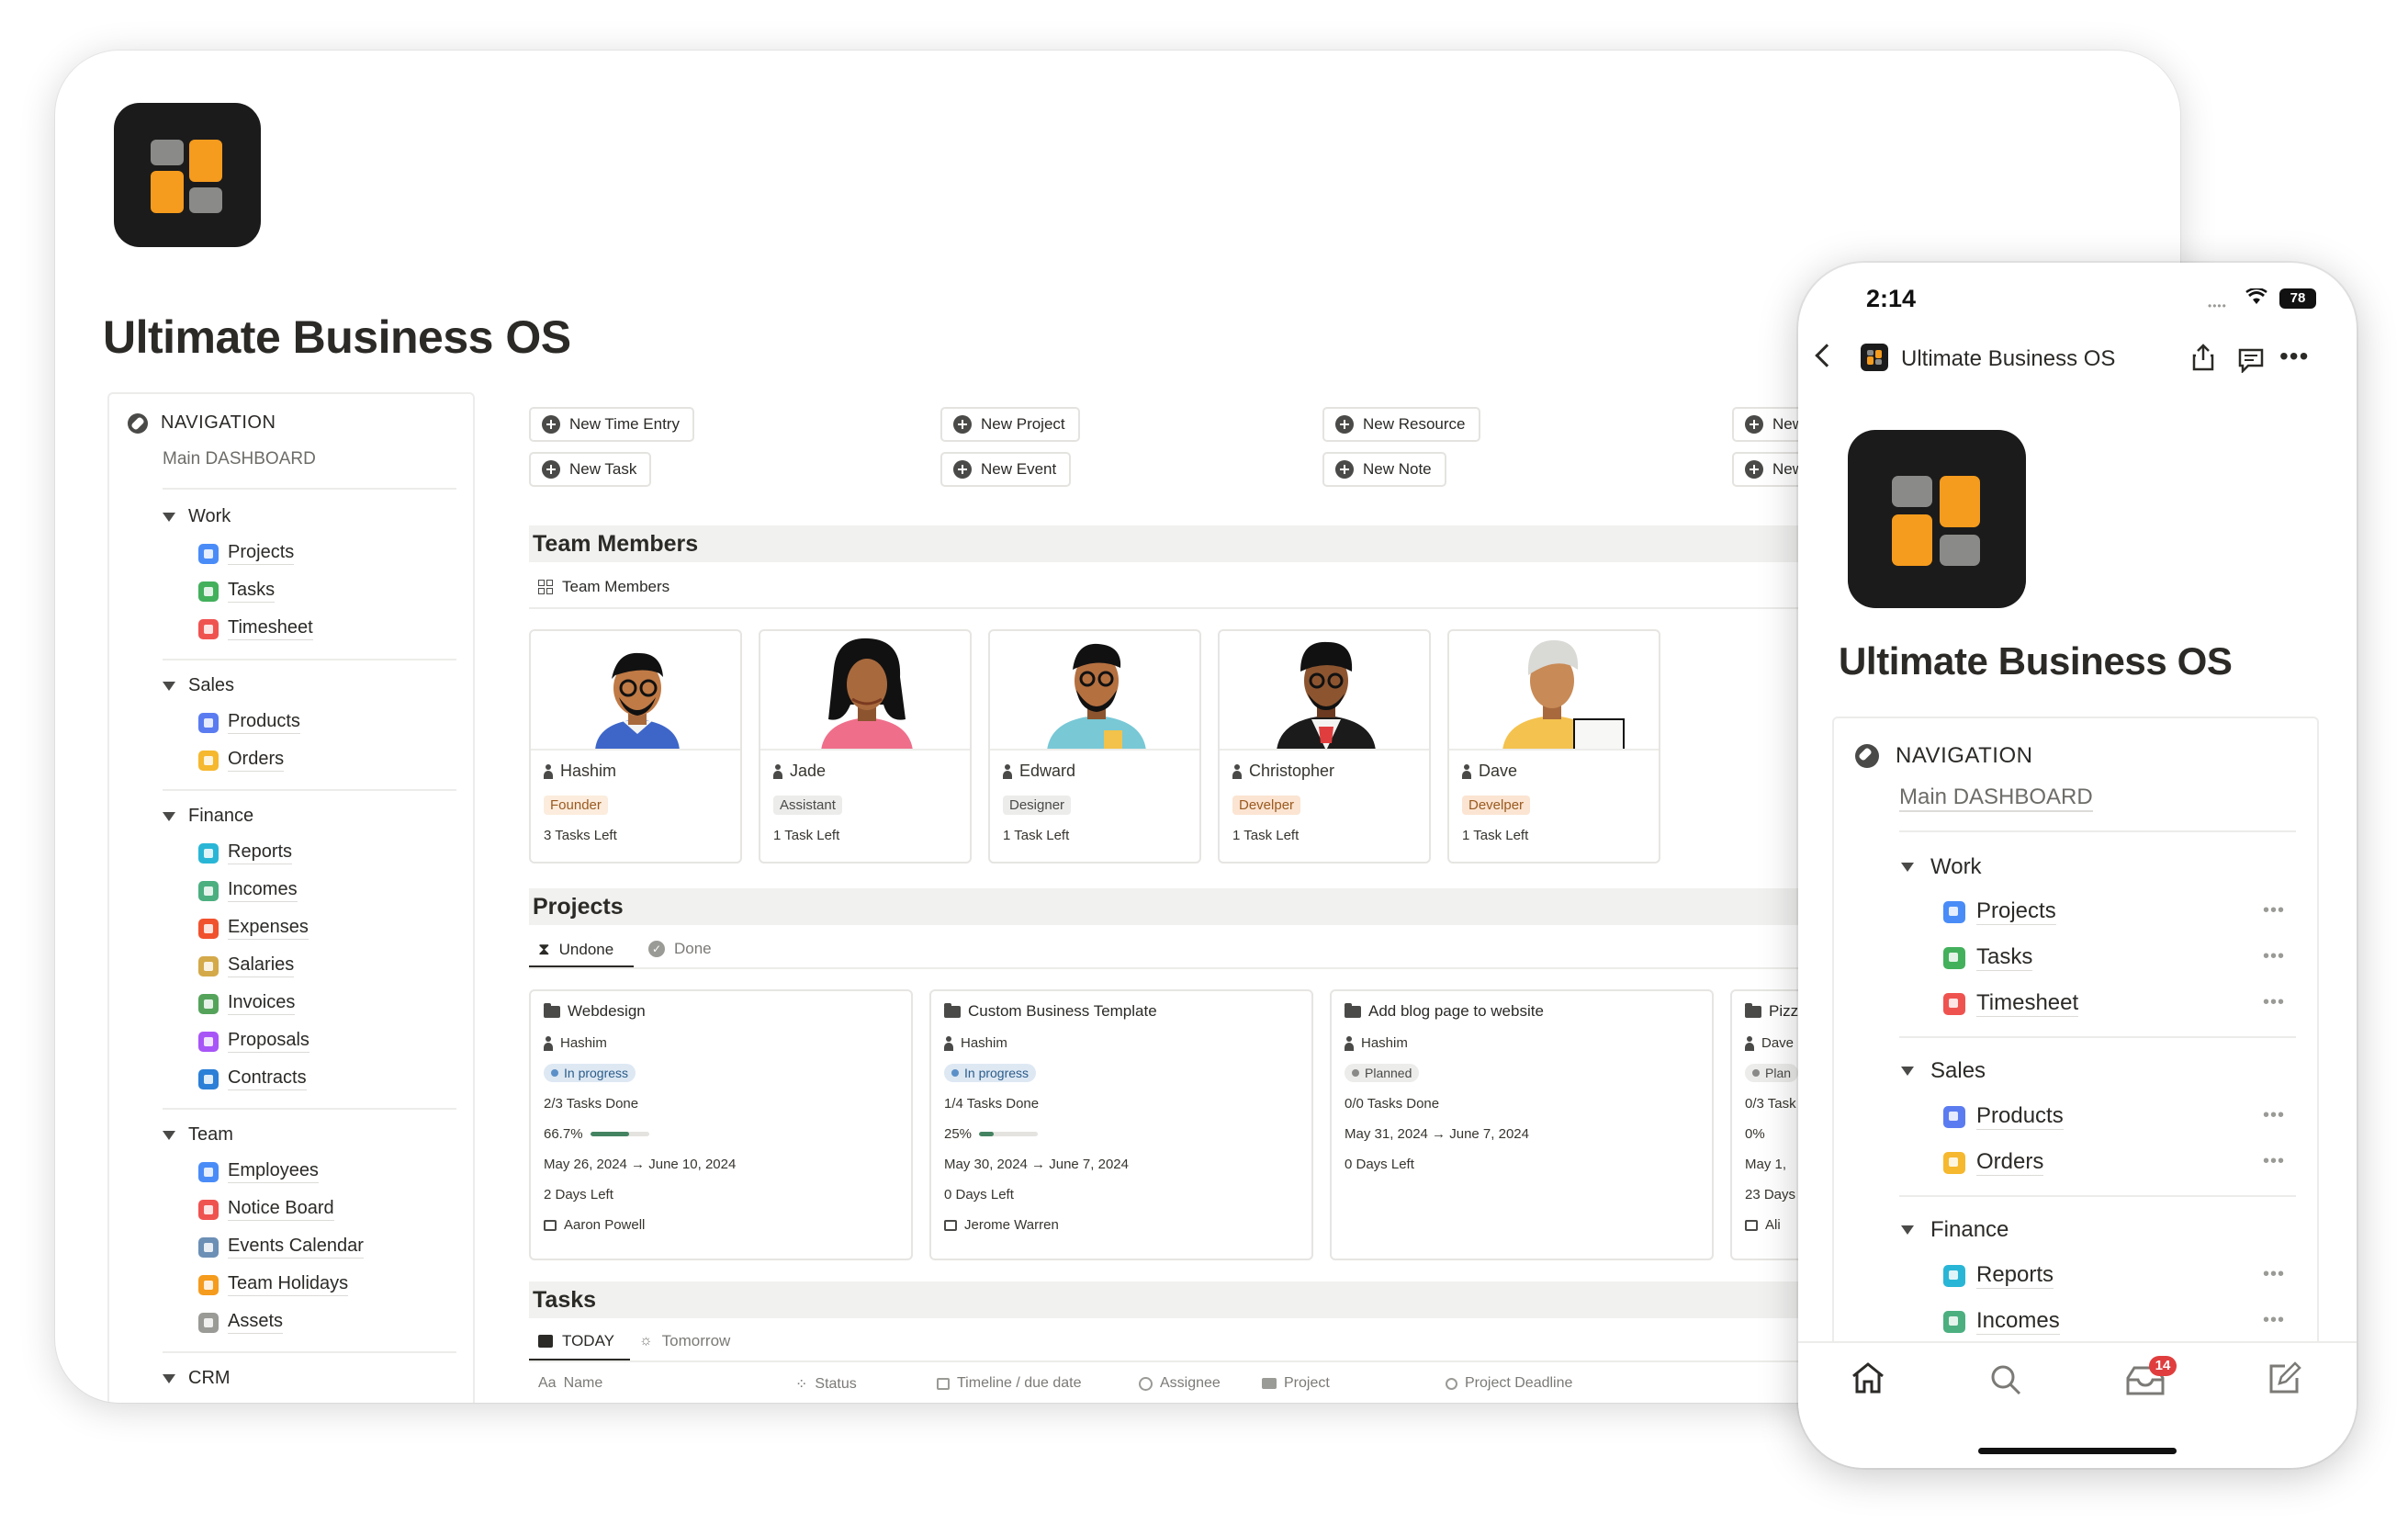 This screenshot has height=1524, width=2408. What do you see at coordinates (596, 1134) in the screenshot?
I see `progress: 66.7%` at bounding box center [596, 1134].